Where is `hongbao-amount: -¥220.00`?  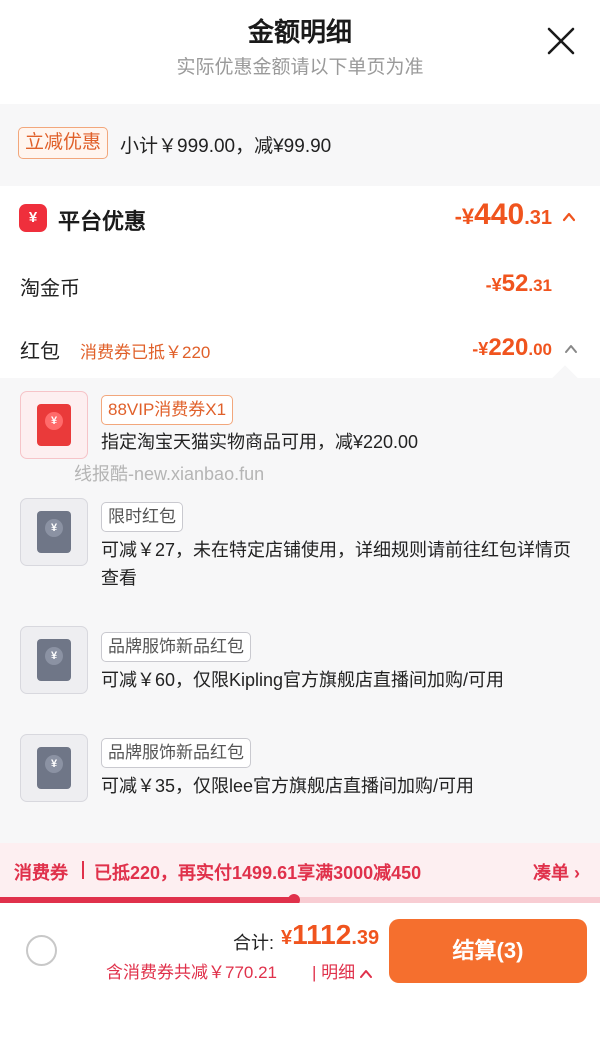 hongbao-amount: -¥220.00 is located at coordinates (512, 348).